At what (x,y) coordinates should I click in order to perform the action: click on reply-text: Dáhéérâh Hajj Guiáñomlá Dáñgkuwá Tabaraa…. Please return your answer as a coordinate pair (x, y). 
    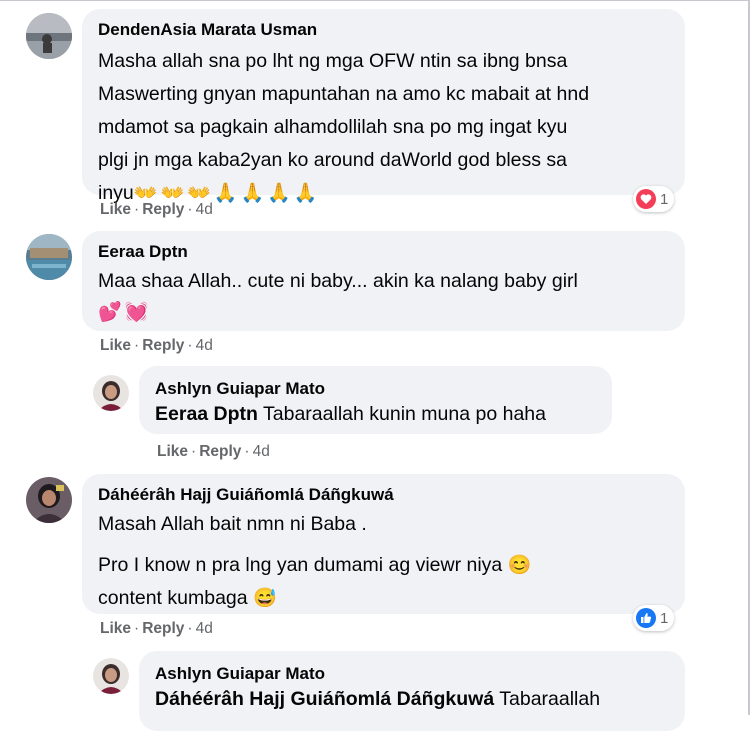
    Looking at the image, I should click on (412, 699).